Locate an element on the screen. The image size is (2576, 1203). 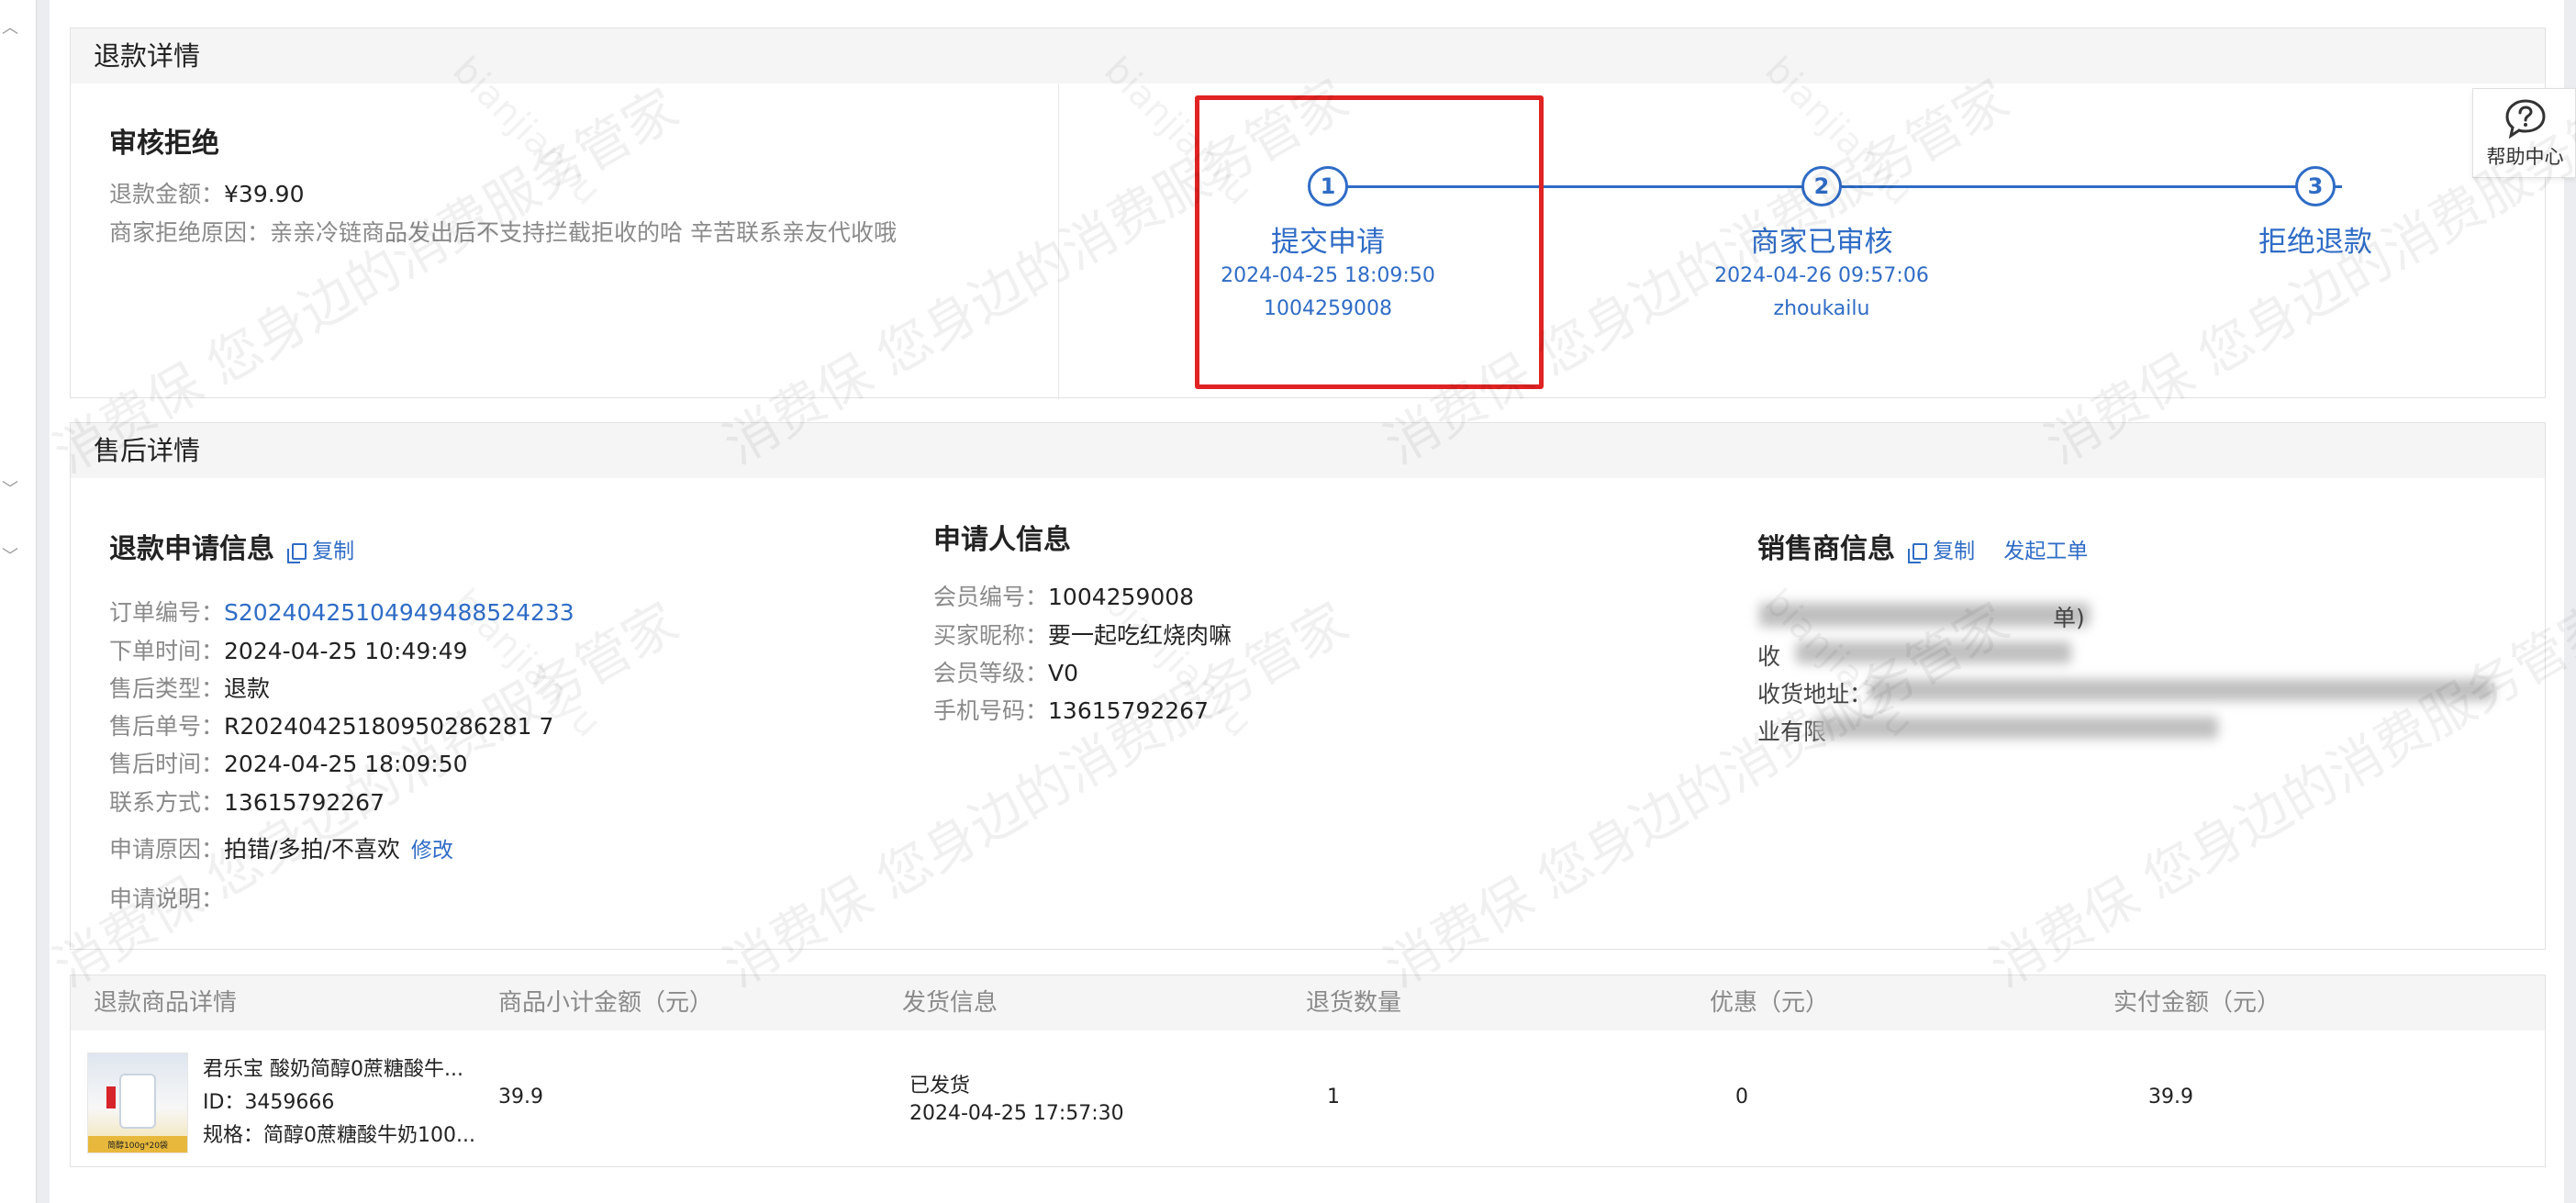
row-value: 2024-04-25 18:09:50 is located at coordinates (346, 764).